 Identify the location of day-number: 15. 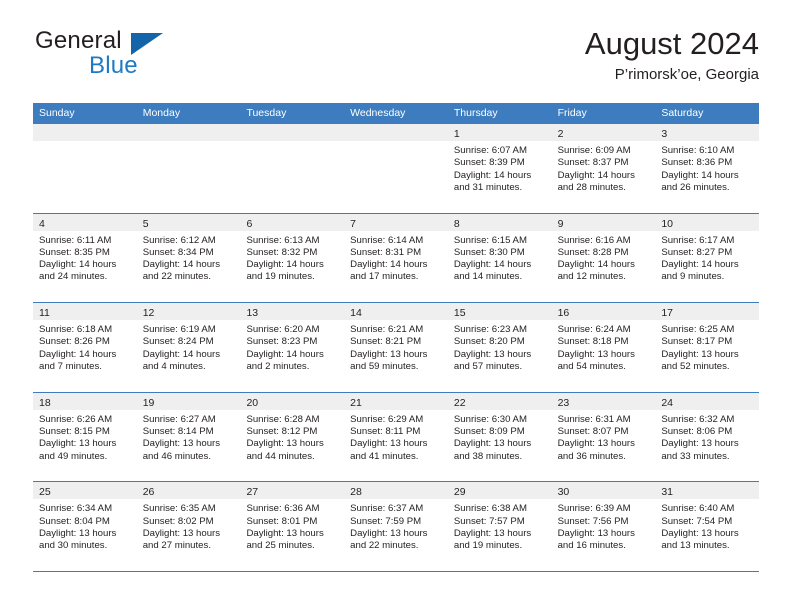
(459, 313).